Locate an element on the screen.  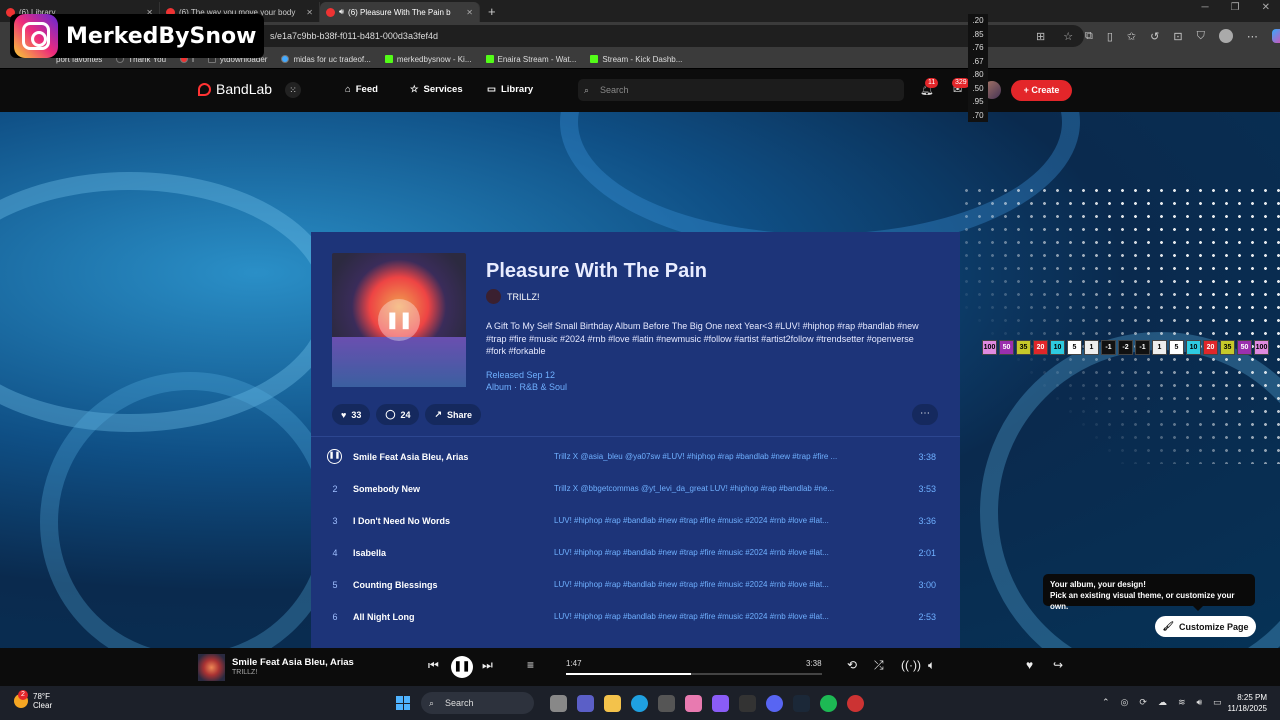
pause-icon: ❚❚ is located at coordinates (399, 320).